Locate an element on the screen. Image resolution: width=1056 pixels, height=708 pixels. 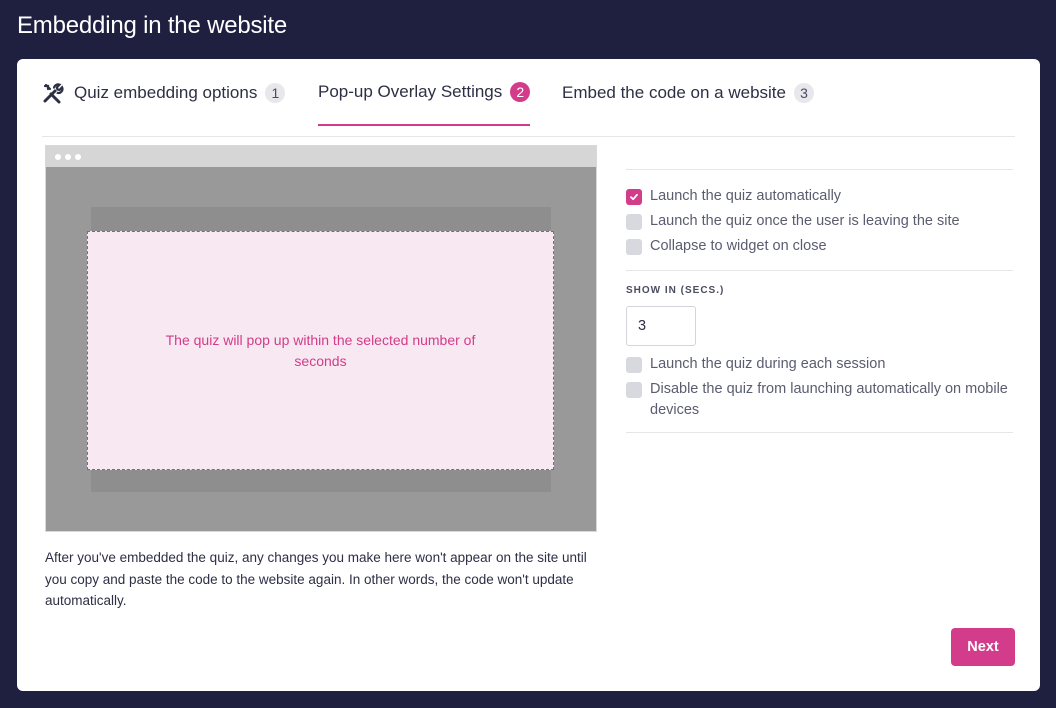
page-title: Embedding in the website is located at coordinates (152, 25).